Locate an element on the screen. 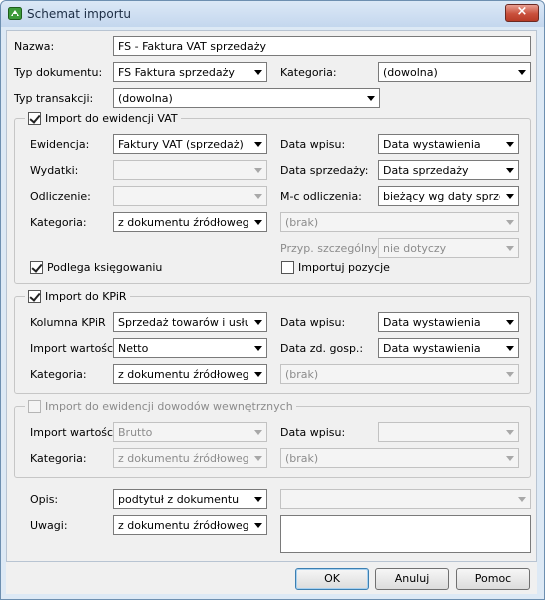 This screenshot has height=600, width=545. data-zd-gosp-label: Data zd. gosp.: is located at coordinates (322, 348).